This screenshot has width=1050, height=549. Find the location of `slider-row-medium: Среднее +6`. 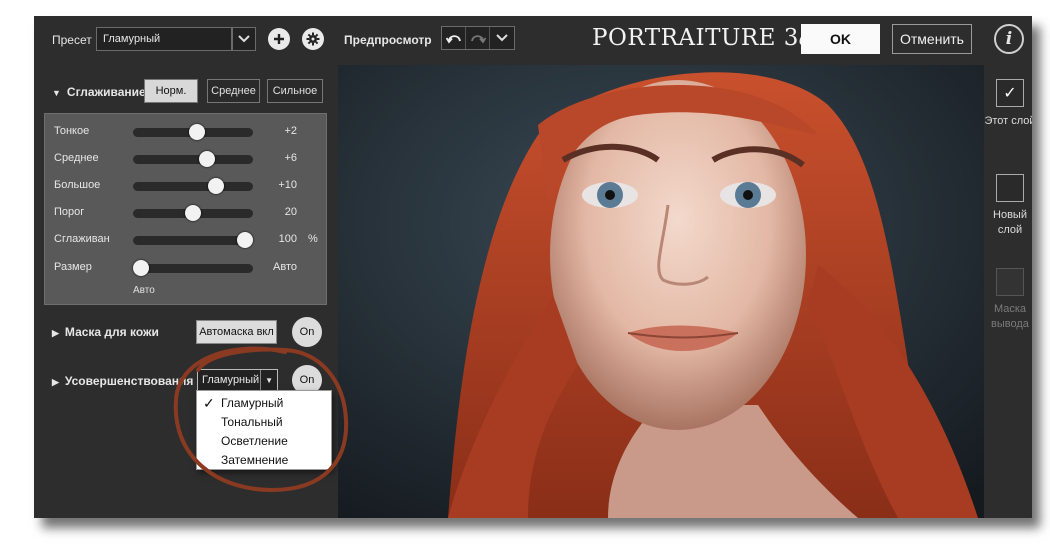

slider-row-medium: Среднее +6 is located at coordinates (186, 159).